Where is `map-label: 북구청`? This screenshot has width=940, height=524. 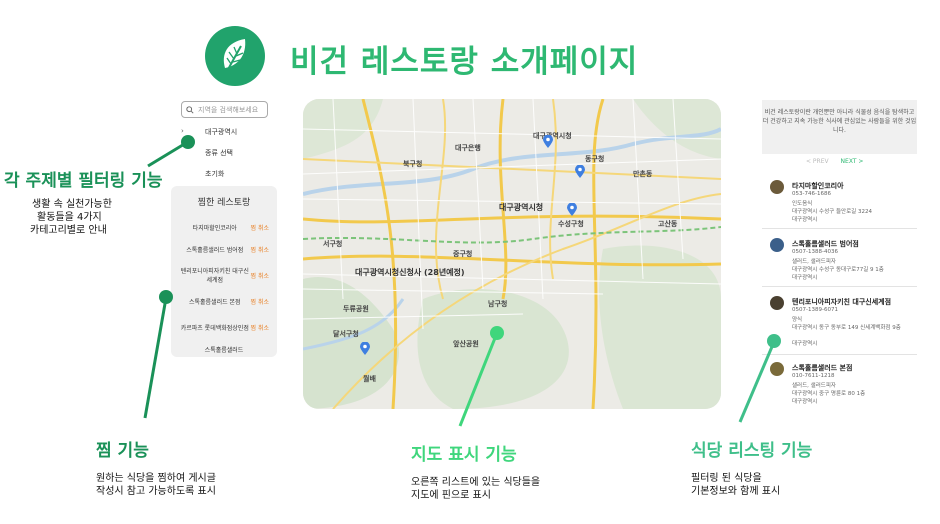
map-label: 북구청 is located at coordinates (413, 164).